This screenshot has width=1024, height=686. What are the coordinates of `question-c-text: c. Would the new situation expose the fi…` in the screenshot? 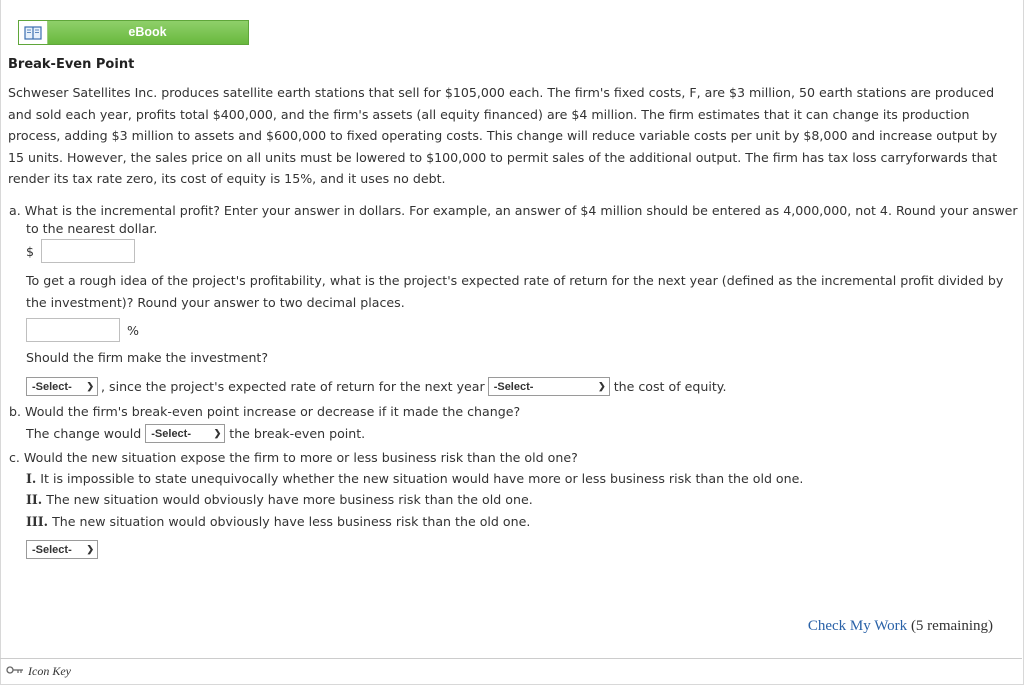 It's located at (293, 457).